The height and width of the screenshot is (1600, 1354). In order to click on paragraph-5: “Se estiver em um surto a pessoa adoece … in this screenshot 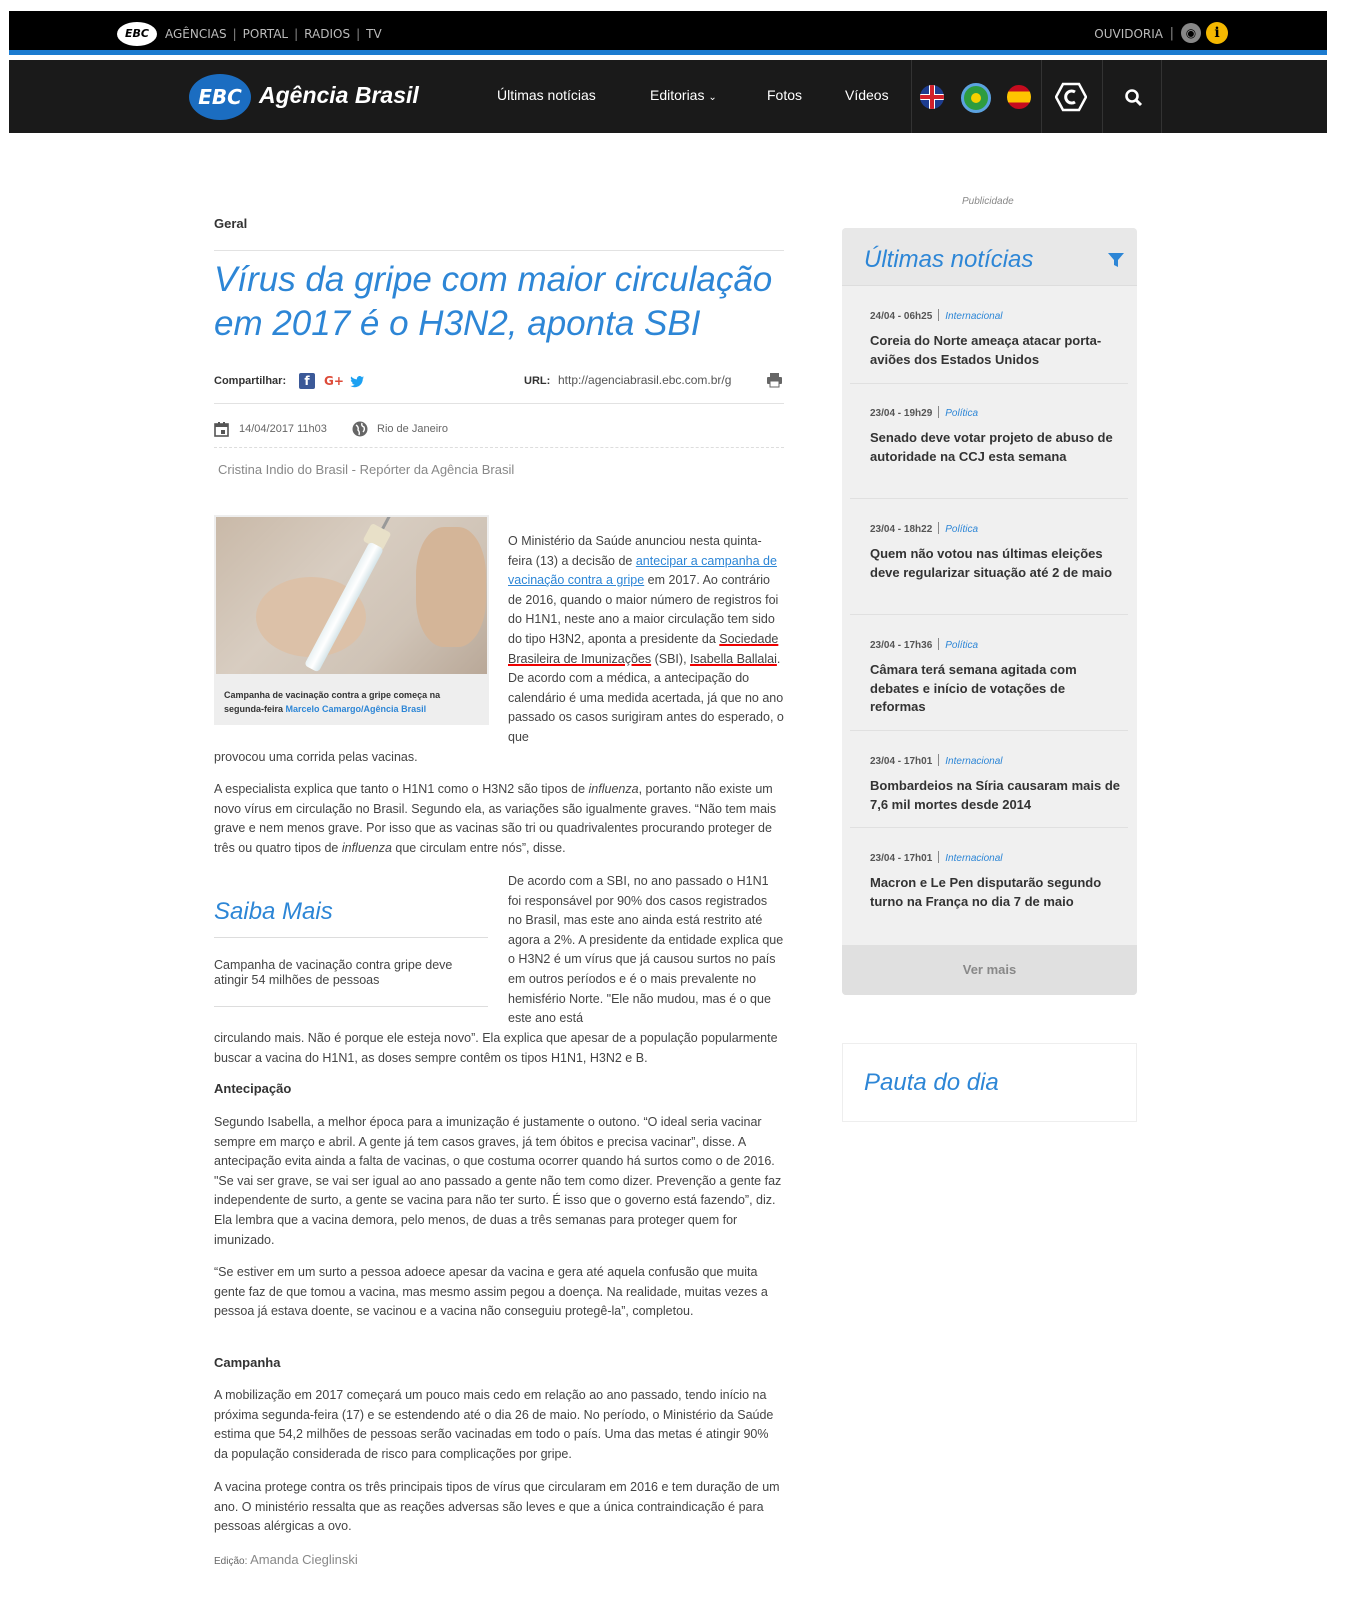, I will do `click(491, 1292)`.